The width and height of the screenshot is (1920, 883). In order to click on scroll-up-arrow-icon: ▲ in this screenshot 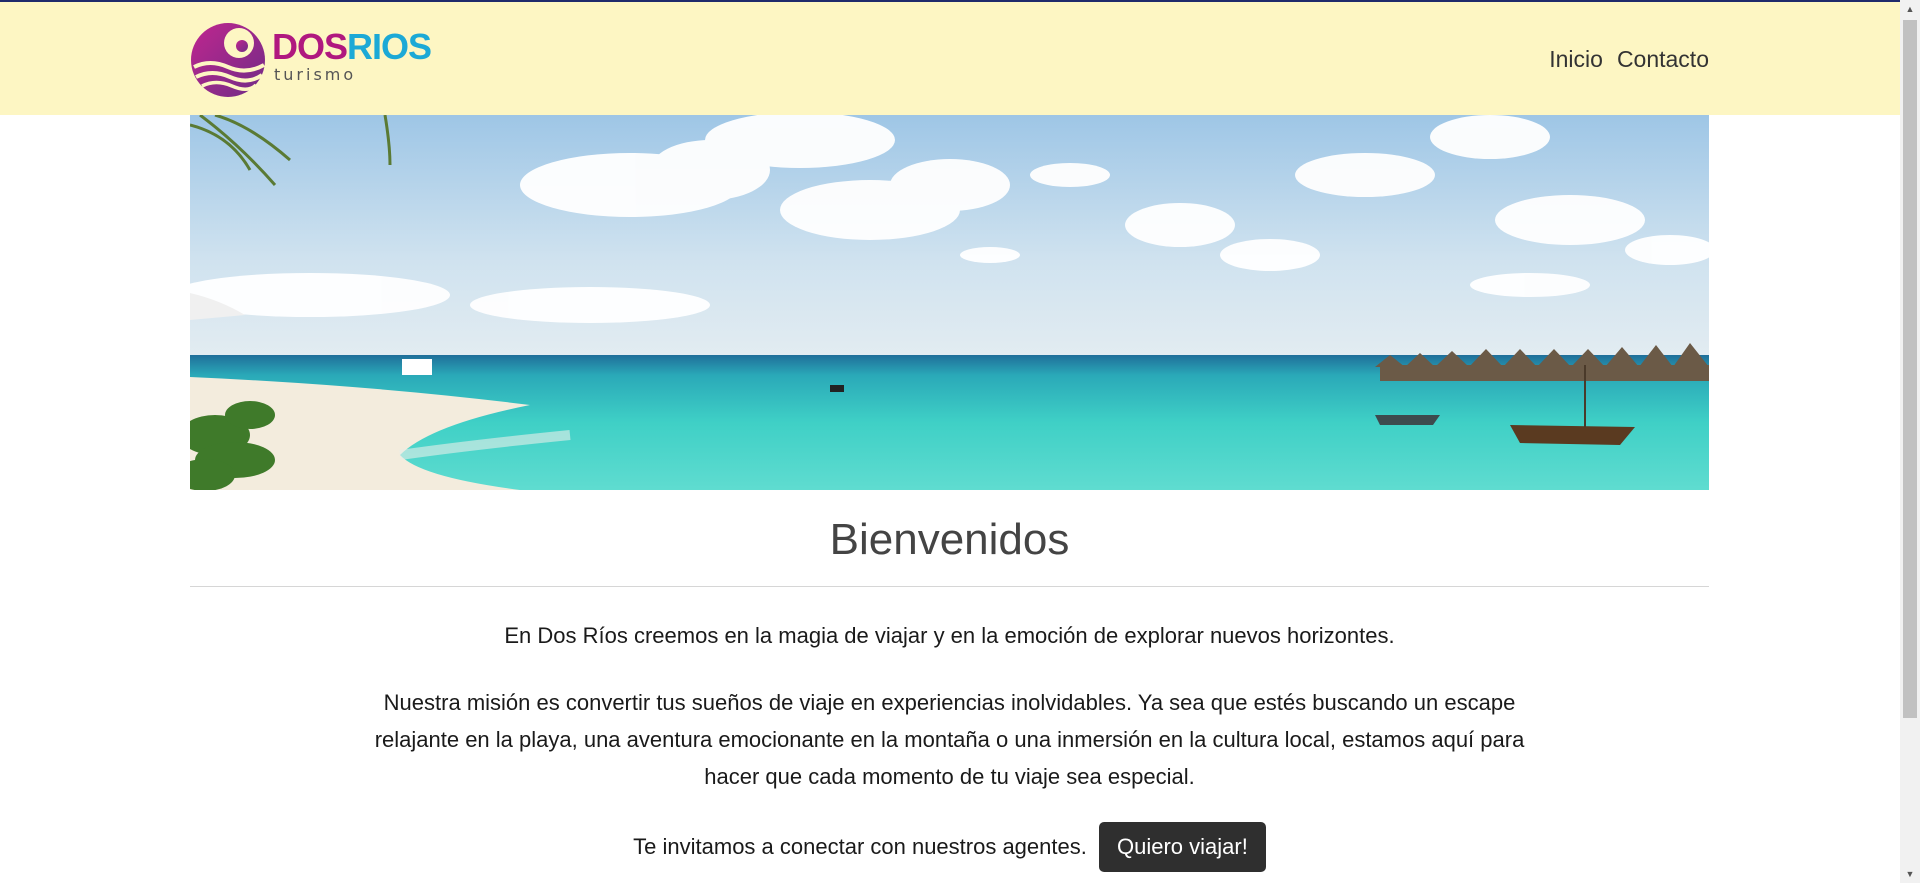, I will do `click(1910, 9)`.